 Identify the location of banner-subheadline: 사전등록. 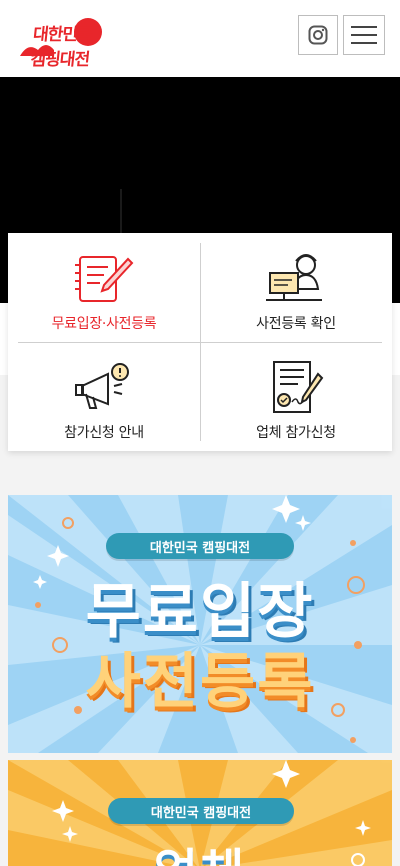
(200, 682).